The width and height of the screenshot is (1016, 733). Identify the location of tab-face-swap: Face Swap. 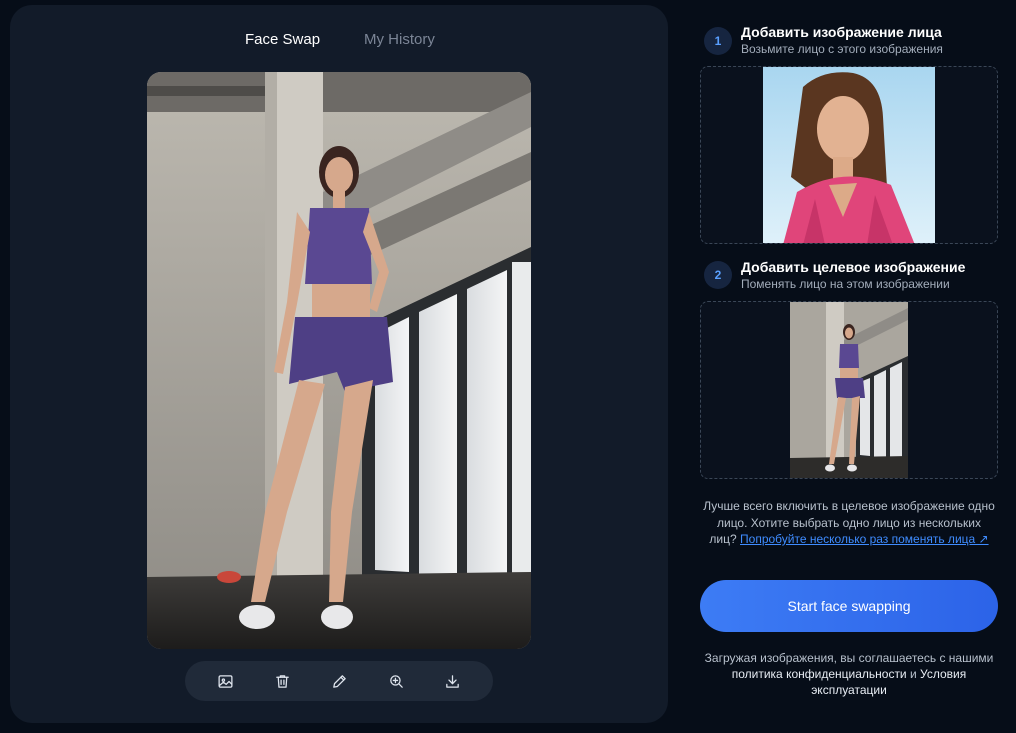
(282, 39).